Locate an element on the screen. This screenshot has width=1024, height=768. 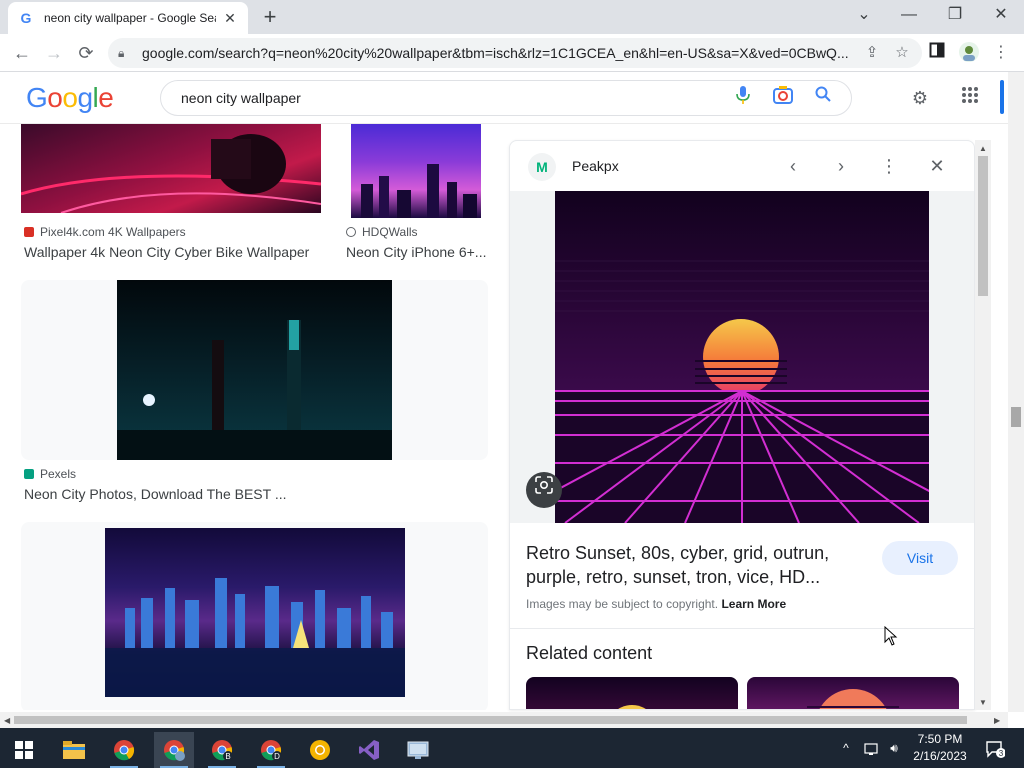
horizontal-scroll-thumb is located at coordinates (490, 720).